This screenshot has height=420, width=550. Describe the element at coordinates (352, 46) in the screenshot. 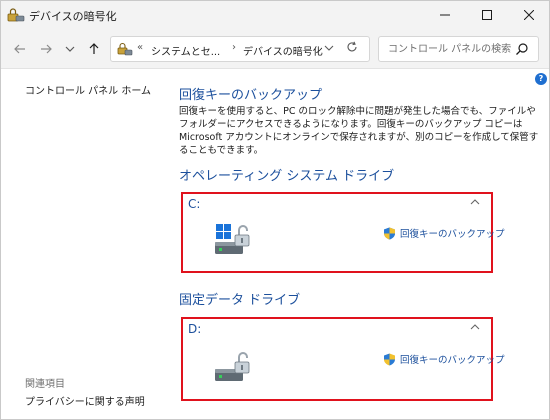

I see `refresh-icon` at that location.